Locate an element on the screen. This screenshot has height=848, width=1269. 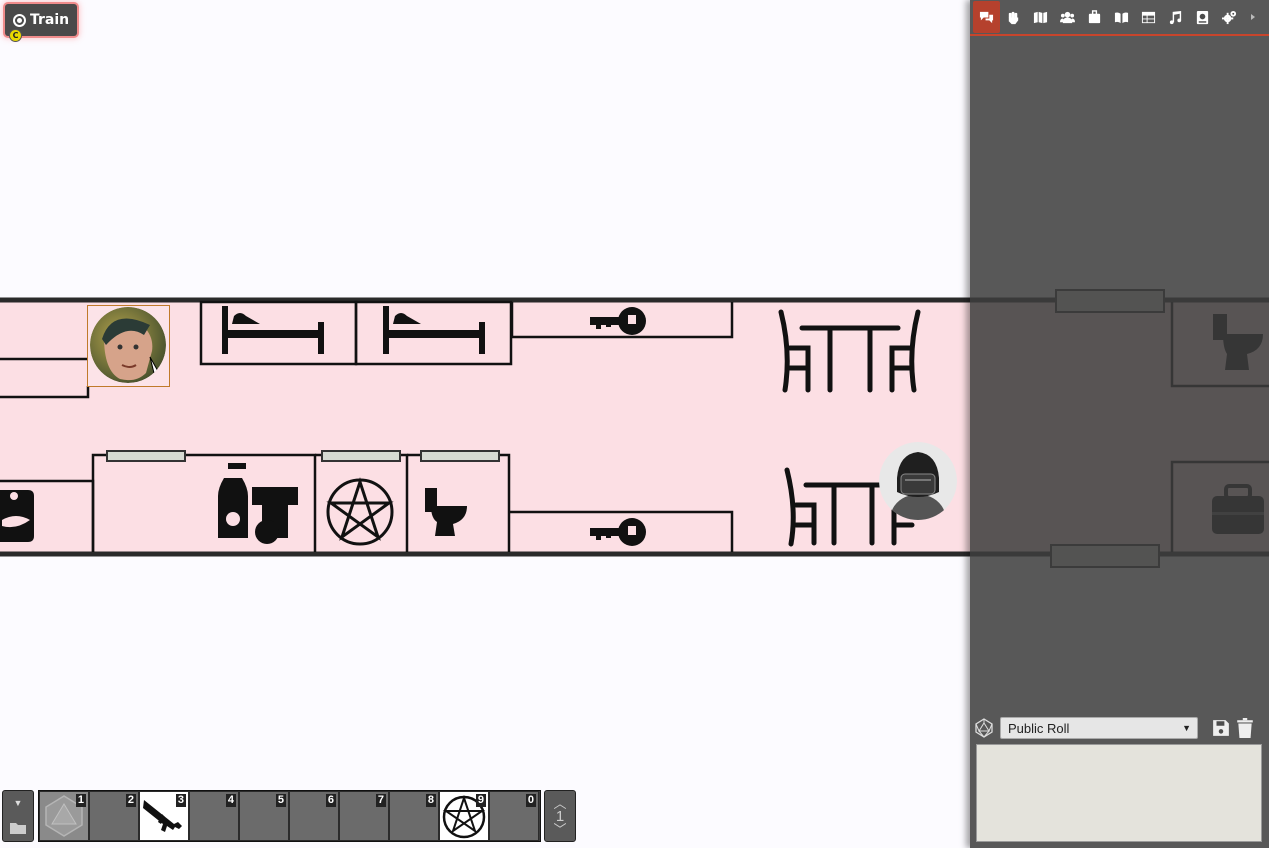
caret-right-icon is located at coordinates (1253, 17).